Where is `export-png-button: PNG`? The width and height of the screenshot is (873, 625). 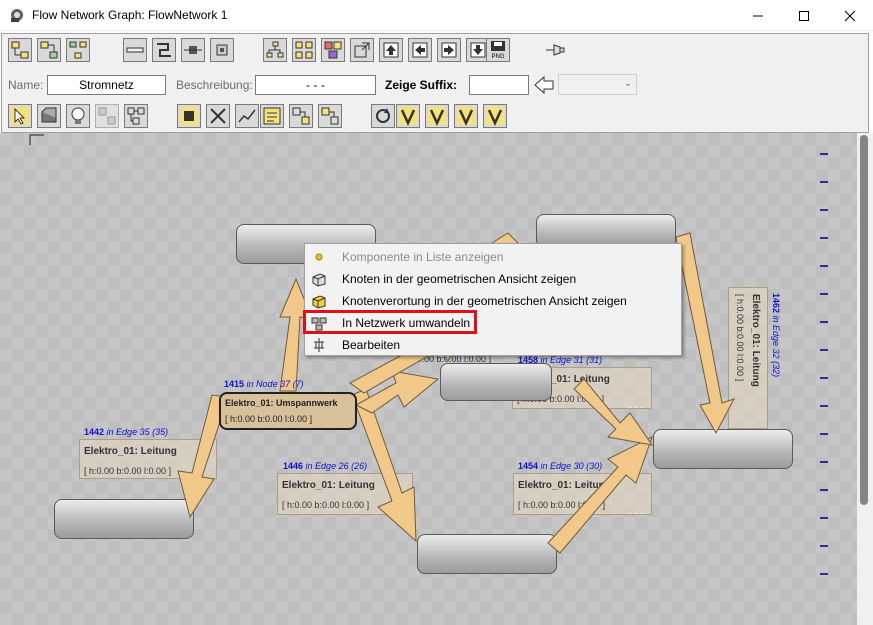
export-png-button: PNG is located at coordinates (498, 50).